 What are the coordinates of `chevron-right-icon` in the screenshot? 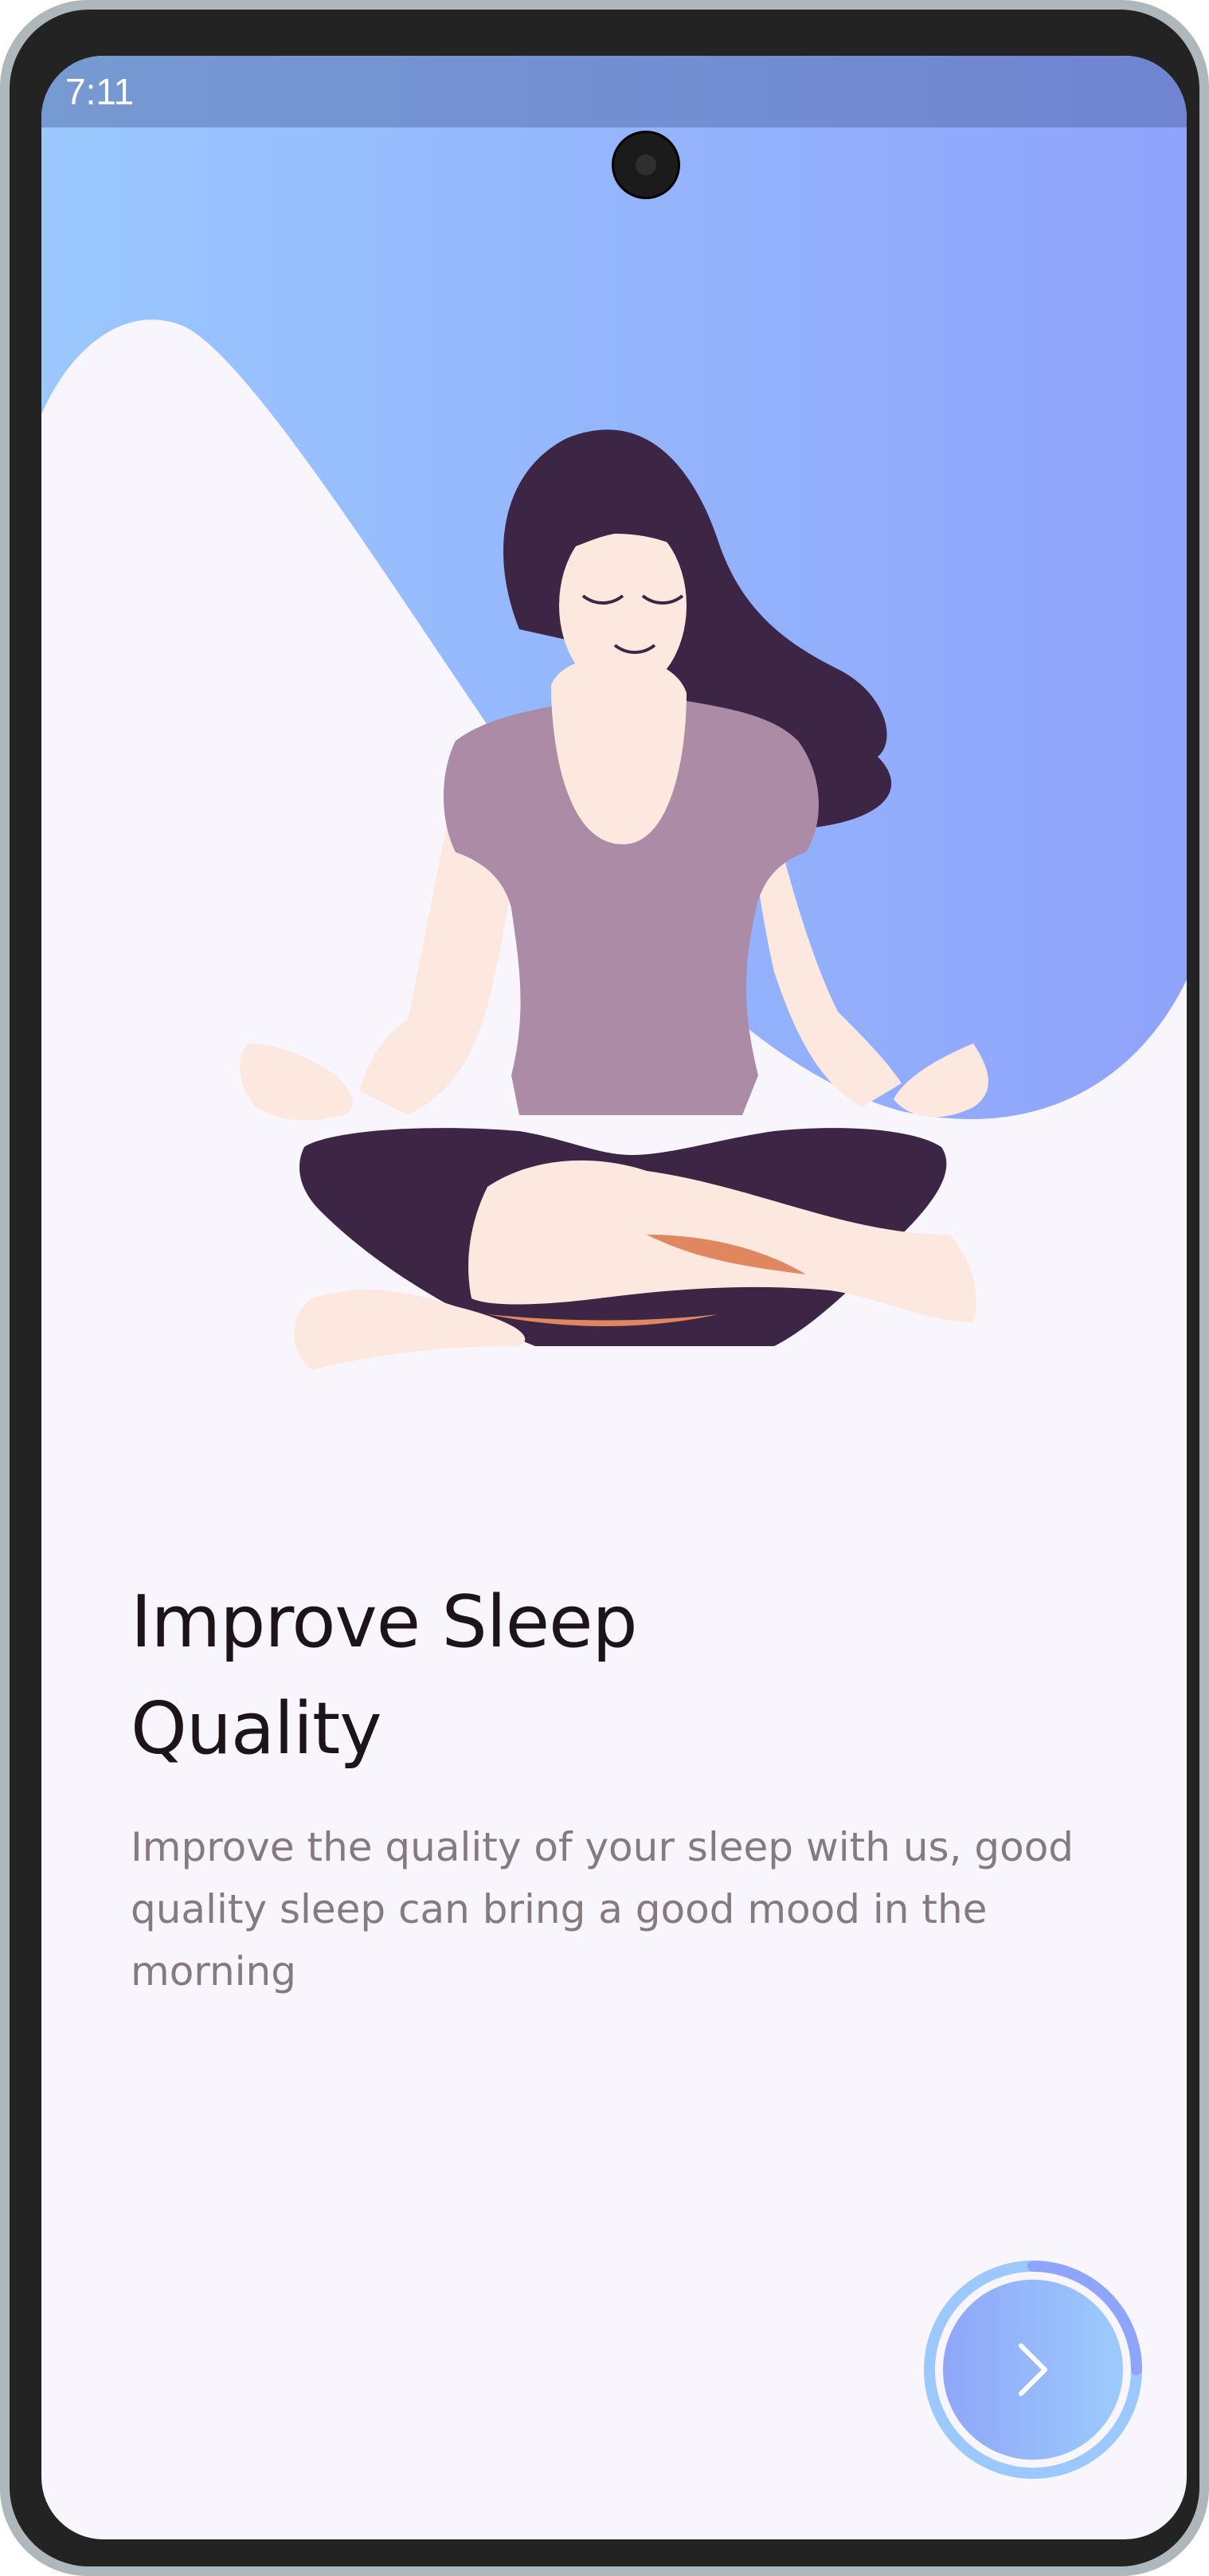 It's located at (1033, 2369).